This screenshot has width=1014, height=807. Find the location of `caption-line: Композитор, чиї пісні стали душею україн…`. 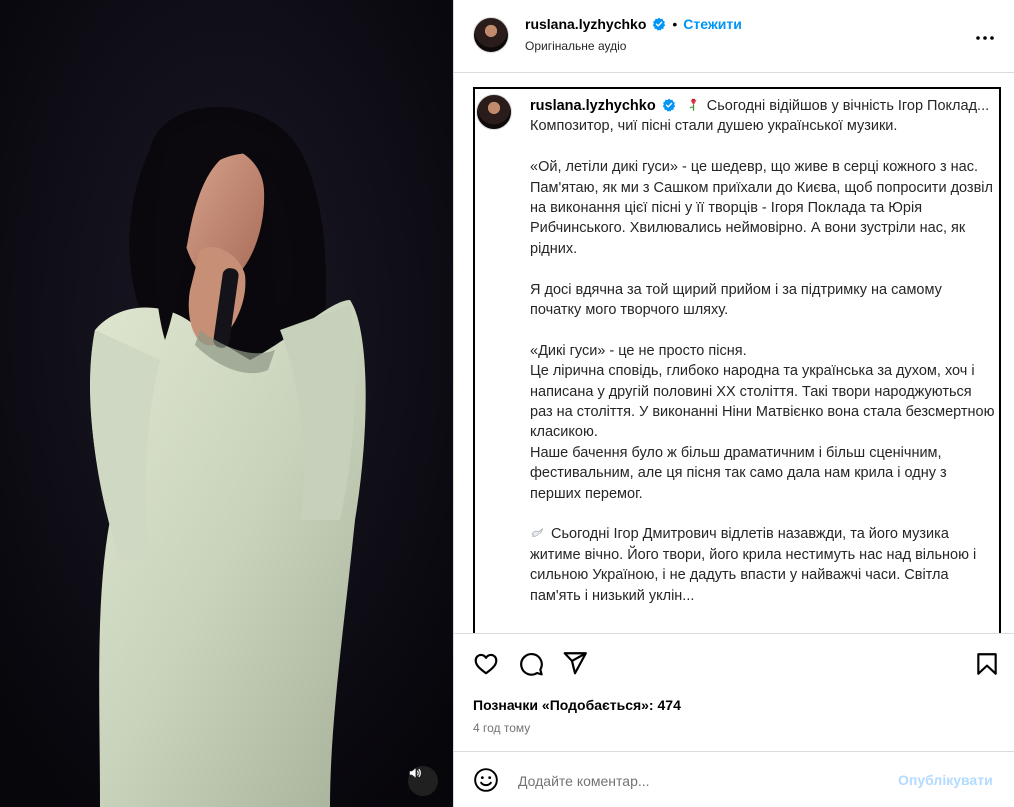

caption-line: Композитор, чиї пісні стали душею україн… is located at coordinates (714, 126).